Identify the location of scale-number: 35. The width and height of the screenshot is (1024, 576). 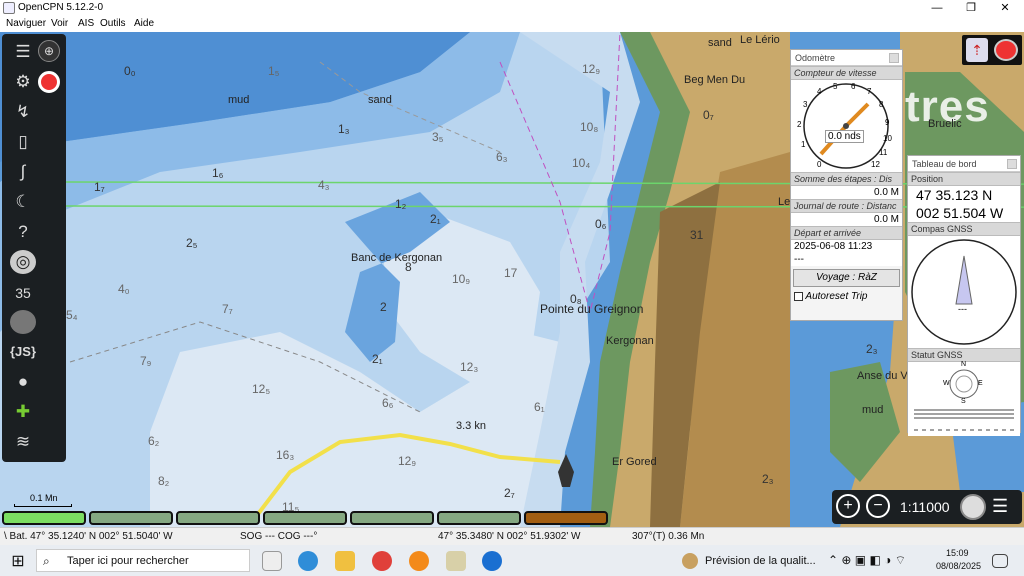
(23, 293).